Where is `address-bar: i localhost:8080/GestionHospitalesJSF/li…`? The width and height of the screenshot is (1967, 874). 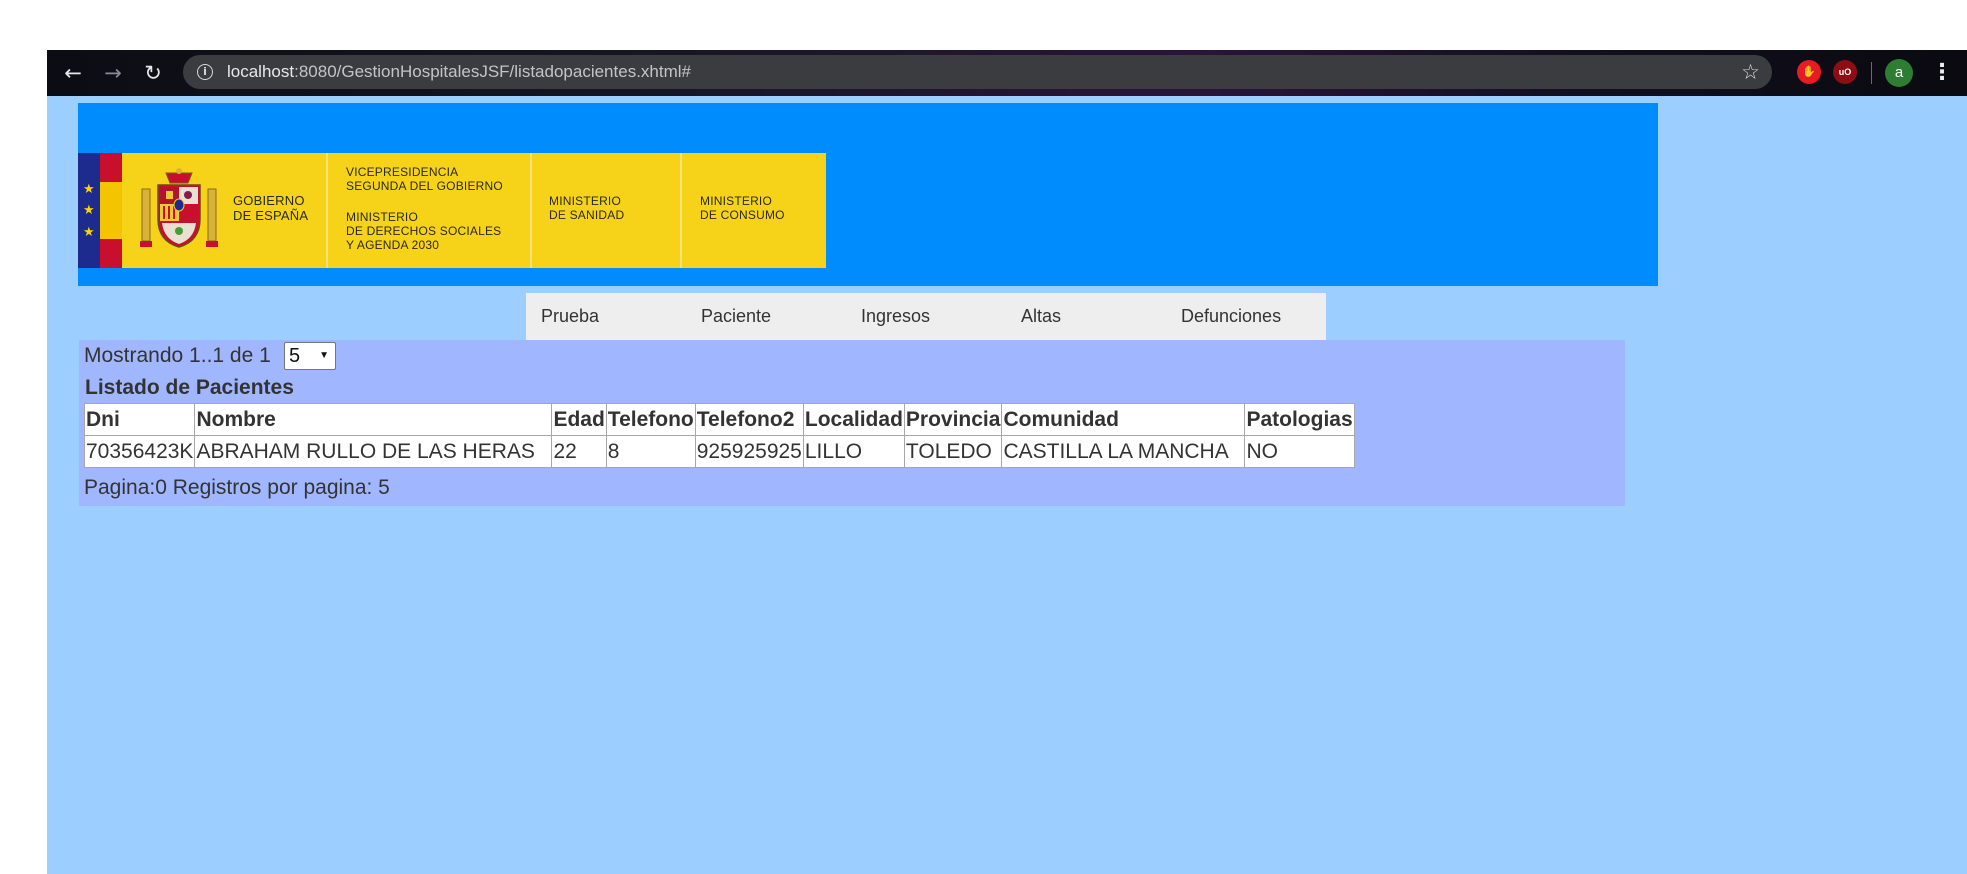 address-bar: i localhost:8080/GestionHospitalesJSF/li… is located at coordinates (977, 72).